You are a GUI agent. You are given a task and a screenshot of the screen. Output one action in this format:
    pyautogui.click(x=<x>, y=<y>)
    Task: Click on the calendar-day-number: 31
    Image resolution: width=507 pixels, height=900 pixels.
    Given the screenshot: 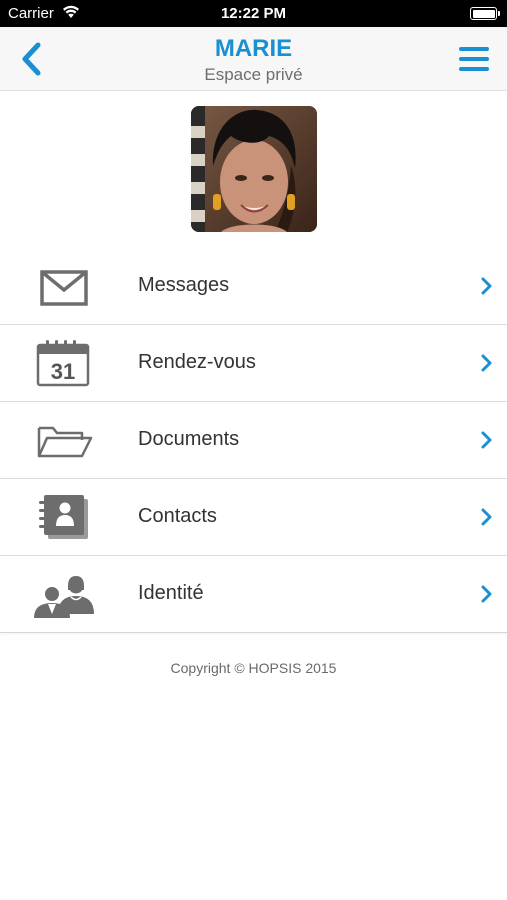 What is the action you would take?
    pyautogui.click(x=63, y=371)
    